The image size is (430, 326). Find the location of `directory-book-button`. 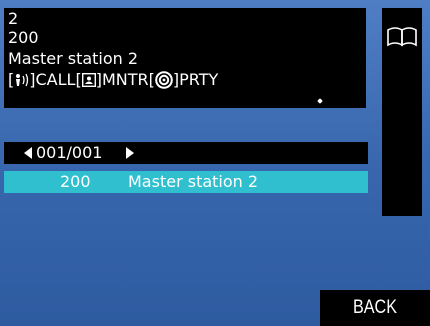

directory-book-button is located at coordinates (402, 37).